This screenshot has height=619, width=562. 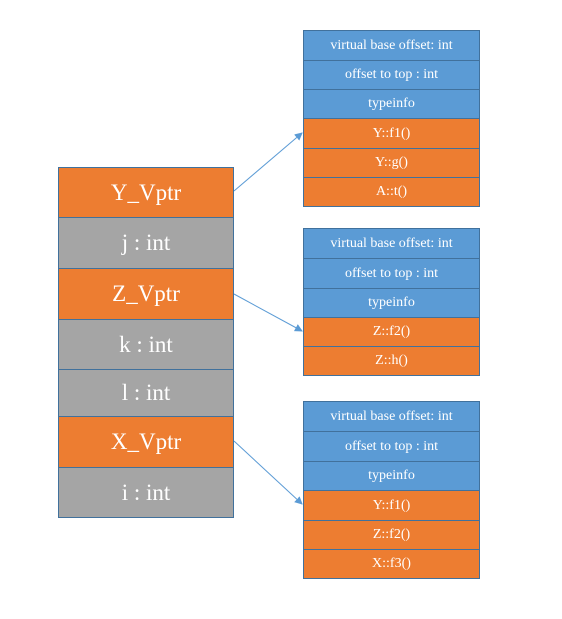 I want to click on vtable-entry: X::f3(), so click(x=391, y=564).